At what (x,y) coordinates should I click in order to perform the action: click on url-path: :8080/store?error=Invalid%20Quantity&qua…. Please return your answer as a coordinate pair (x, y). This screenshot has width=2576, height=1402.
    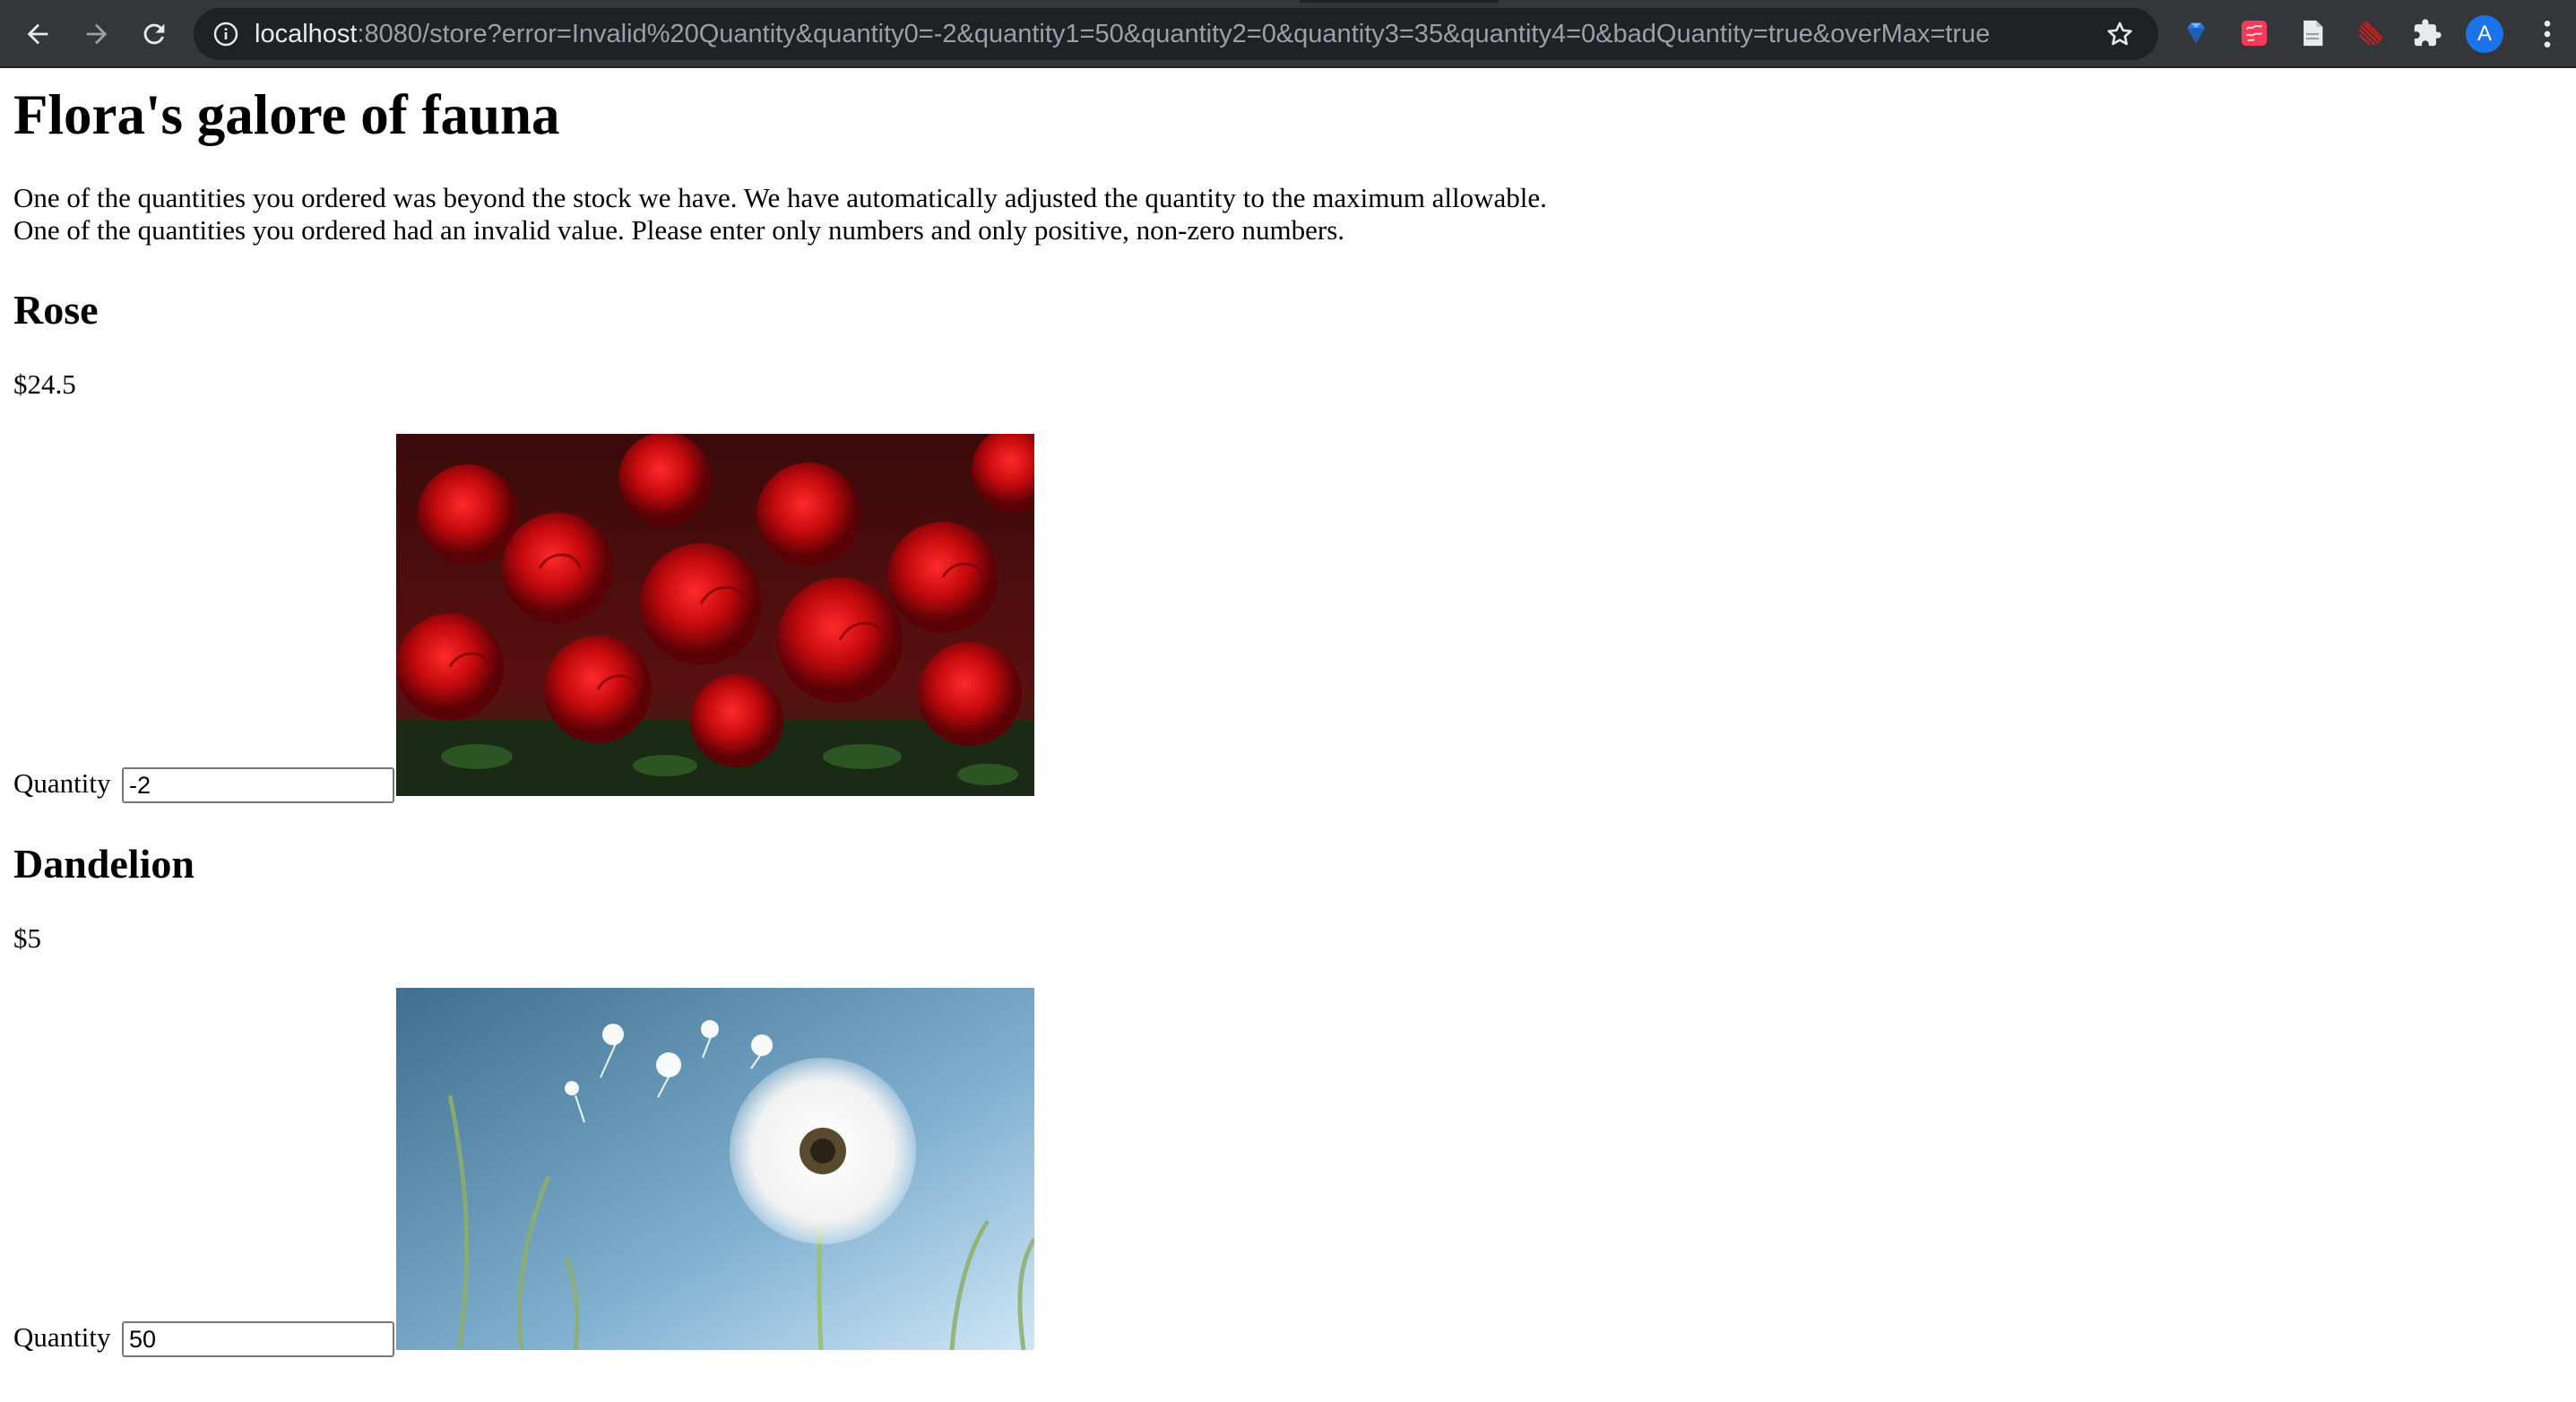
    Looking at the image, I should click on (1174, 34).